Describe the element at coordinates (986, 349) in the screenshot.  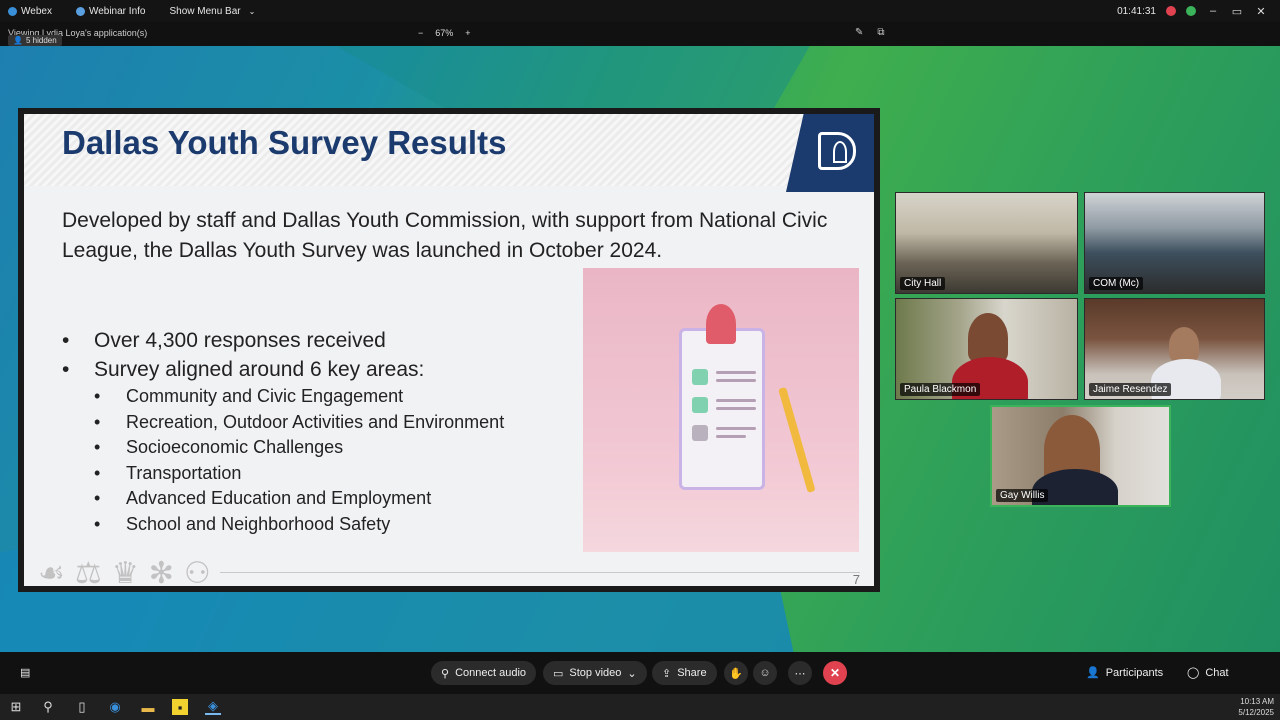
I see `video-tile-paula-blackmon: Paula Blackmon` at that location.